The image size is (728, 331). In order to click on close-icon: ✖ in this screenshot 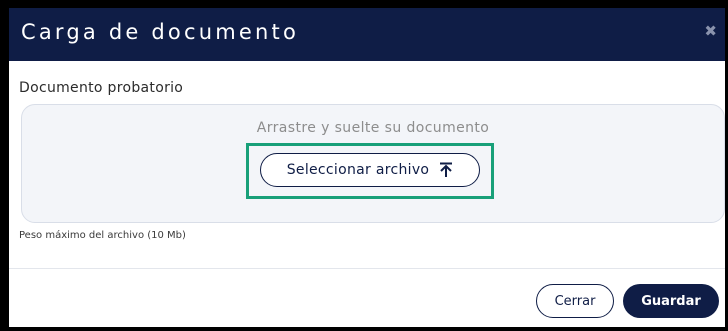, I will do `click(710, 31)`.